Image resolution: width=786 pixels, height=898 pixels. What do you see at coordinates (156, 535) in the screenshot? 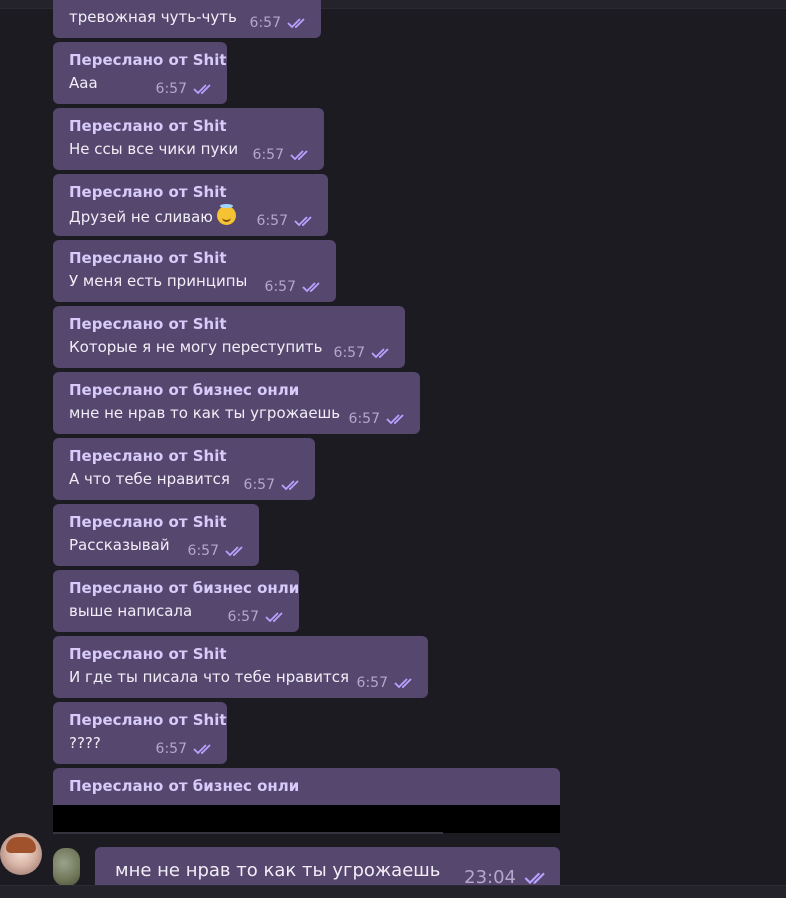
I see `message-bubble: Переслано от Shit Рассказывай 6:57` at bounding box center [156, 535].